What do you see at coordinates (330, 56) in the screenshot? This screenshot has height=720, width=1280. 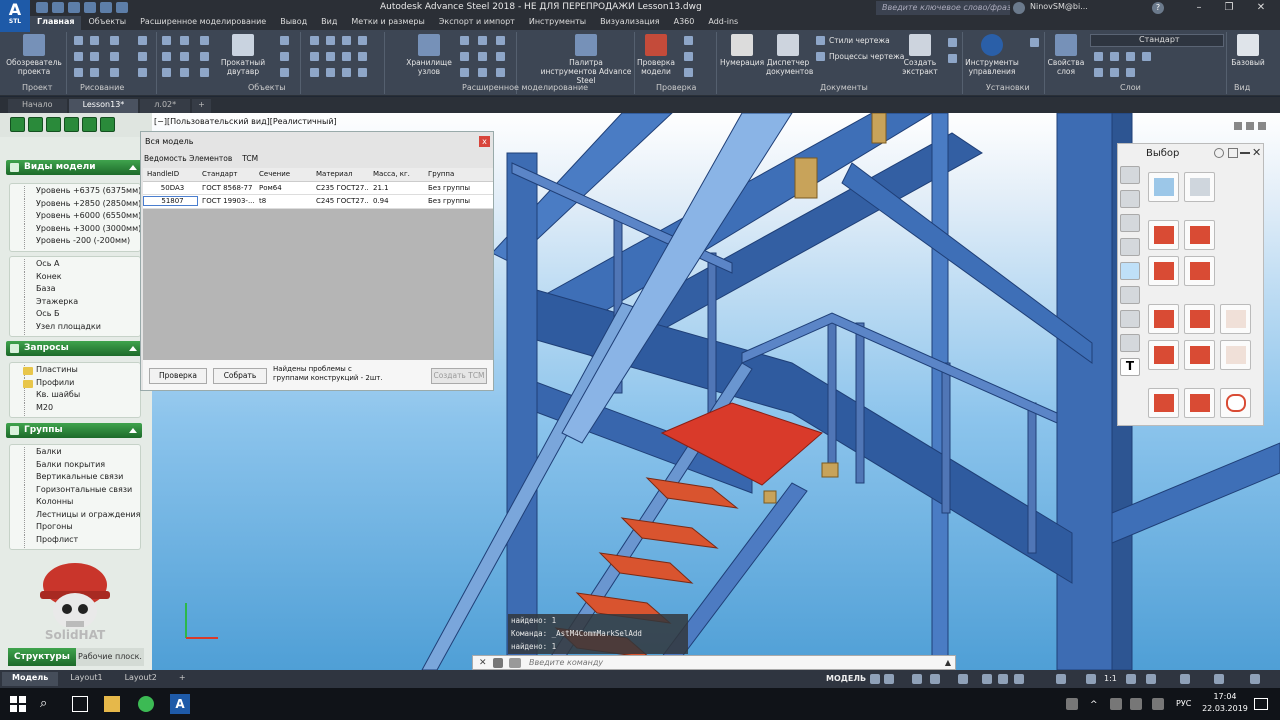 I see `chamfer-icon` at bounding box center [330, 56].